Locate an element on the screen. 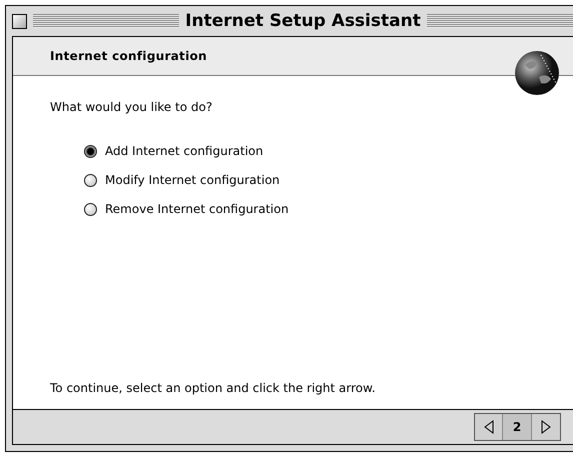  close-box is located at coordinates (19, 21).